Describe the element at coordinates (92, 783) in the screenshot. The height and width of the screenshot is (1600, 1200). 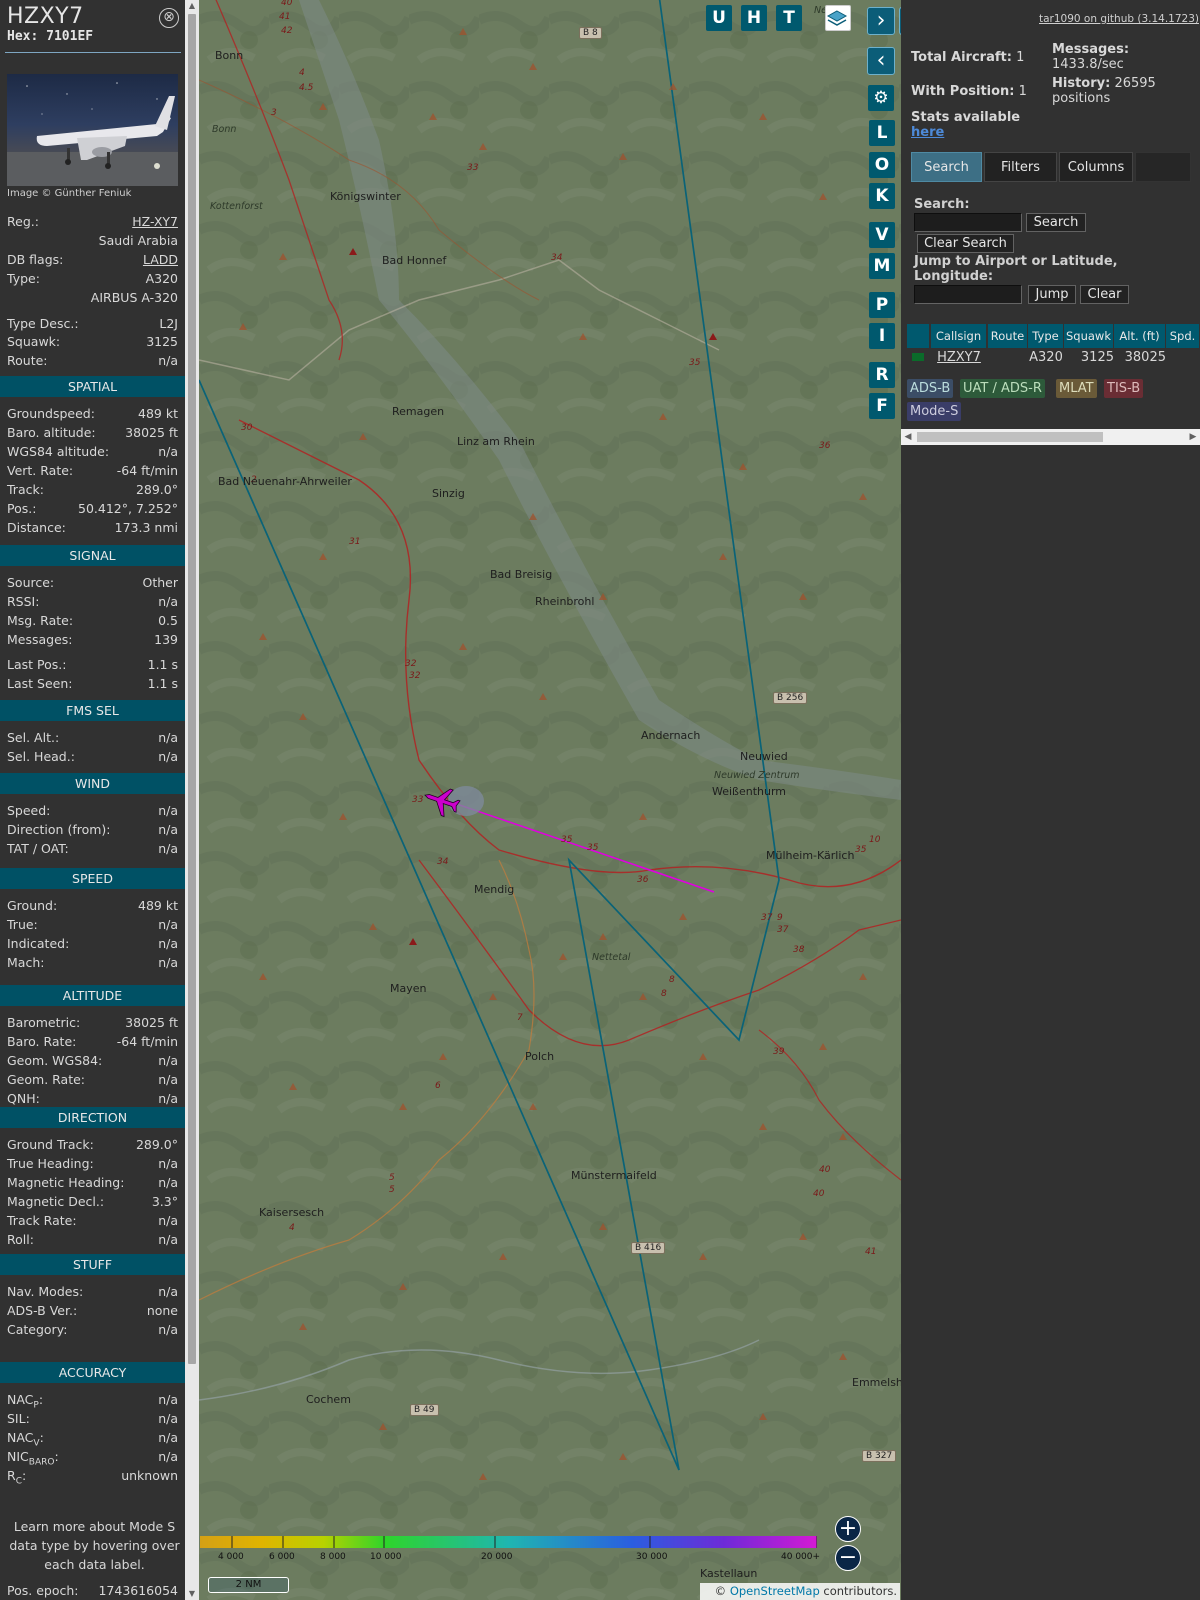
I see `section-header-wind: WIND` at that location.